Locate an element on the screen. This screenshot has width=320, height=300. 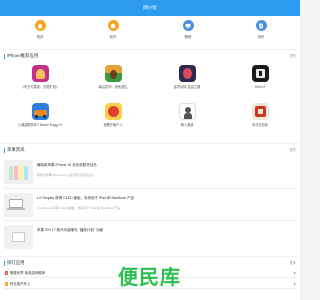
nav-item-software: 软件 is located at coordinates (113, 29).